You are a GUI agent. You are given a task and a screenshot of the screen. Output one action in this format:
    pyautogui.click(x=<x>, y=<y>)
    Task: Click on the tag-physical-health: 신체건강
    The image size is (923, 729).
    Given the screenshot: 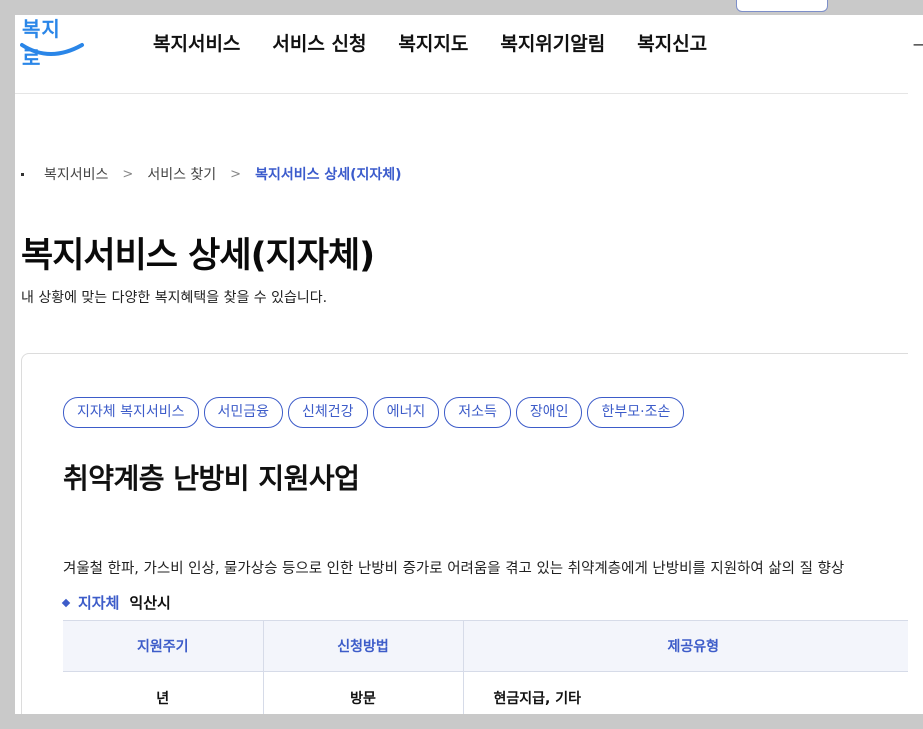 What is the action you would take?
    pyautogui.click(x=328, y=412)
    